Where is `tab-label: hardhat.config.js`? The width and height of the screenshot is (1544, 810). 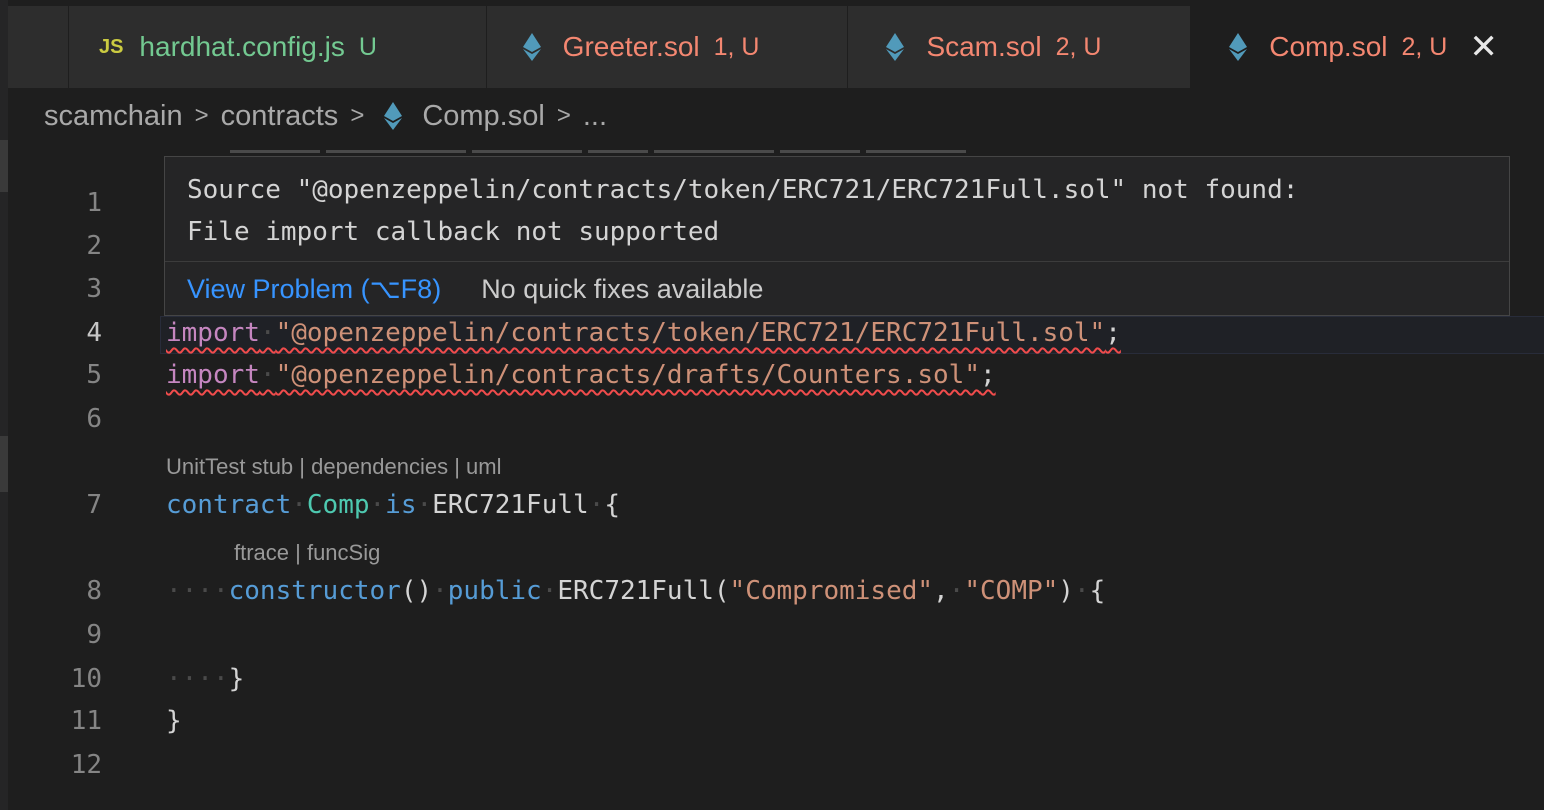 tab-label: hardhat.config.js is located at coordinates (242, 46).